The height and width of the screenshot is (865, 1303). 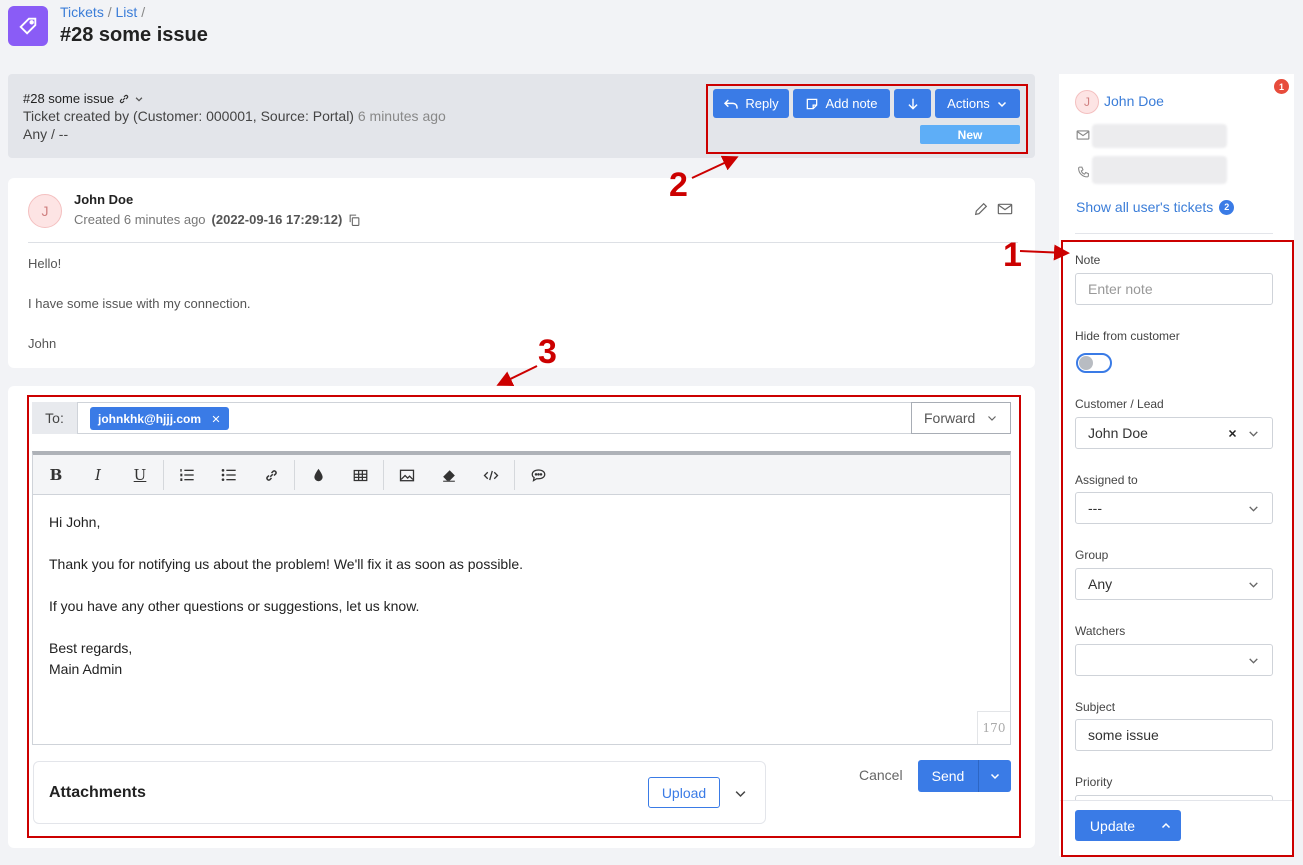 I want to click on annotation-arrows, so click(x=783, y=270).